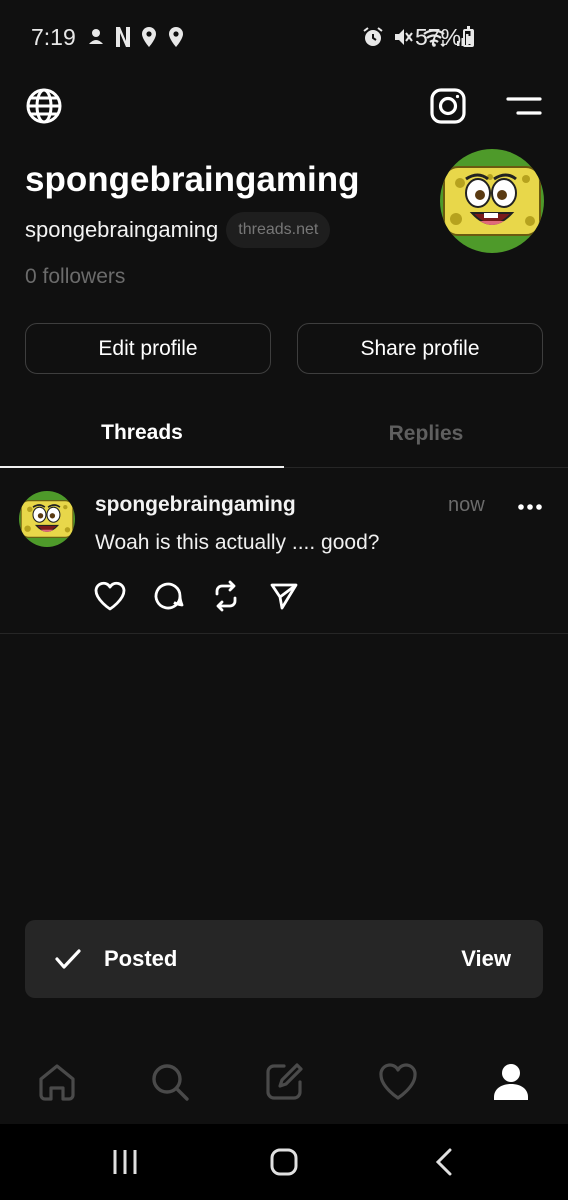 Image resolution: width=568 pixels, height=1200 pixels. What do you see at coordinates (141, 958) in the screenshot?
I see `toast-message: Posted` at bounding box center [141, 958].